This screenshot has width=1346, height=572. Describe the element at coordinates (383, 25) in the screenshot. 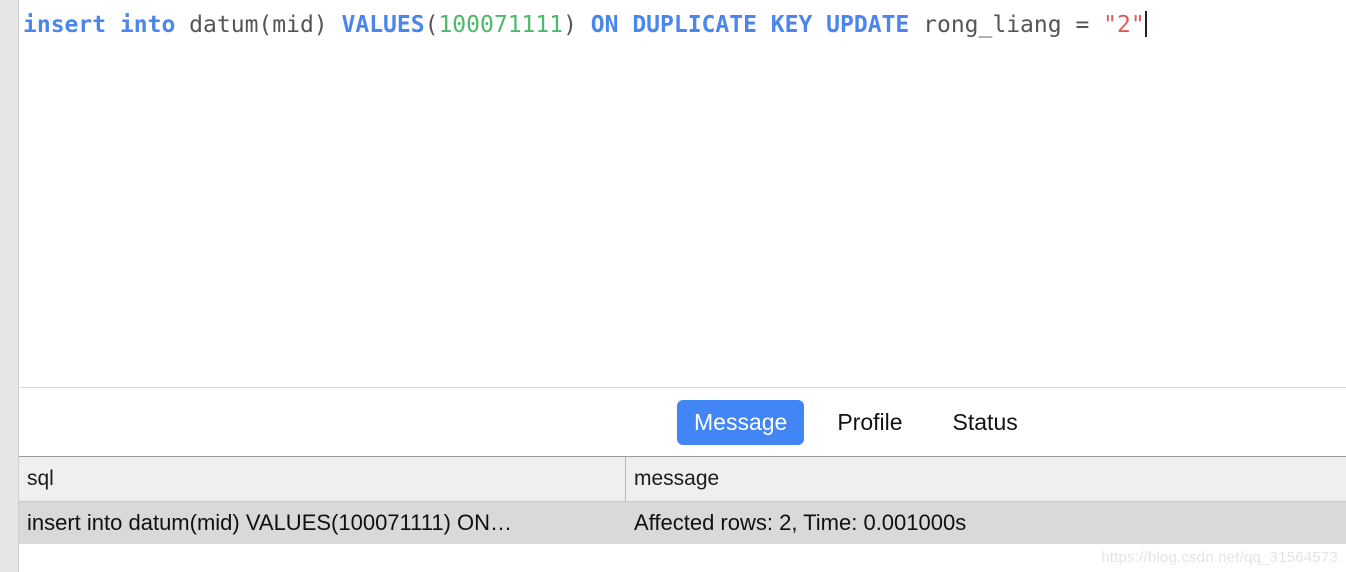

I see `sql-keyword-values: VALUES` at that location.